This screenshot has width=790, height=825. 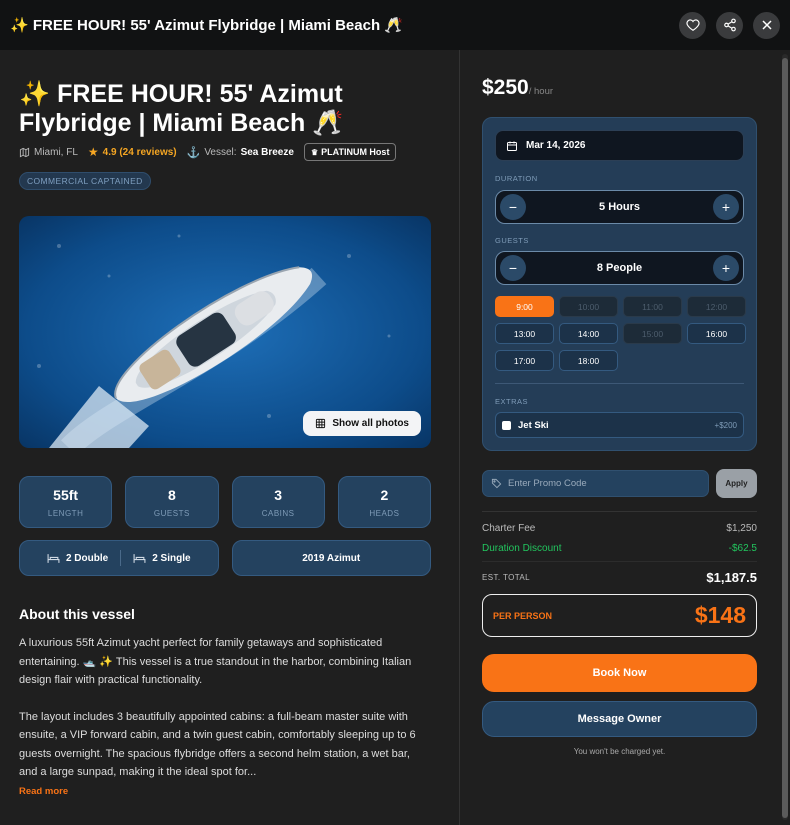 What do you see at coordinates (512, 240) in the screenshot?
I see `guests-label: GUESTS` at bounding box center [512, 240].